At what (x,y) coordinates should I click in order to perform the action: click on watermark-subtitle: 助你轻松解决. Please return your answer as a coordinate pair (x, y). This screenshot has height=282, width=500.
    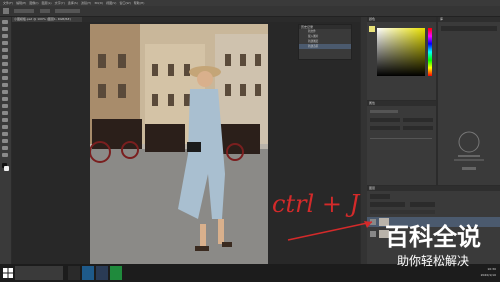
    Looking at the image, I should click on (432, 261).